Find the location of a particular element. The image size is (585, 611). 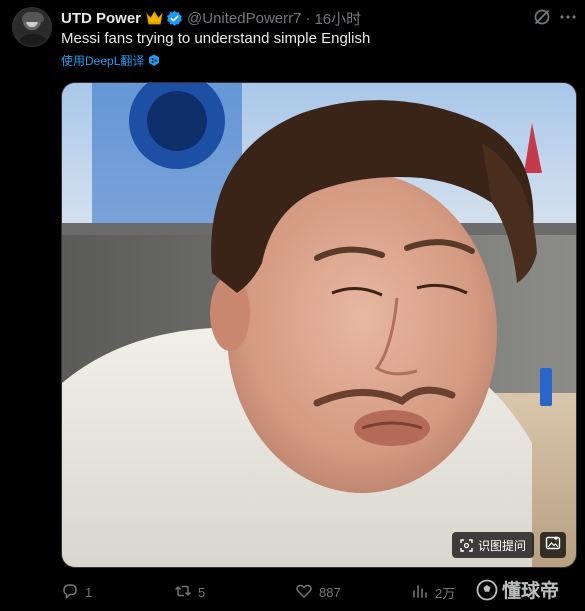

ocr-ask-button: 识图提问 is located at coordinates (493, 545).